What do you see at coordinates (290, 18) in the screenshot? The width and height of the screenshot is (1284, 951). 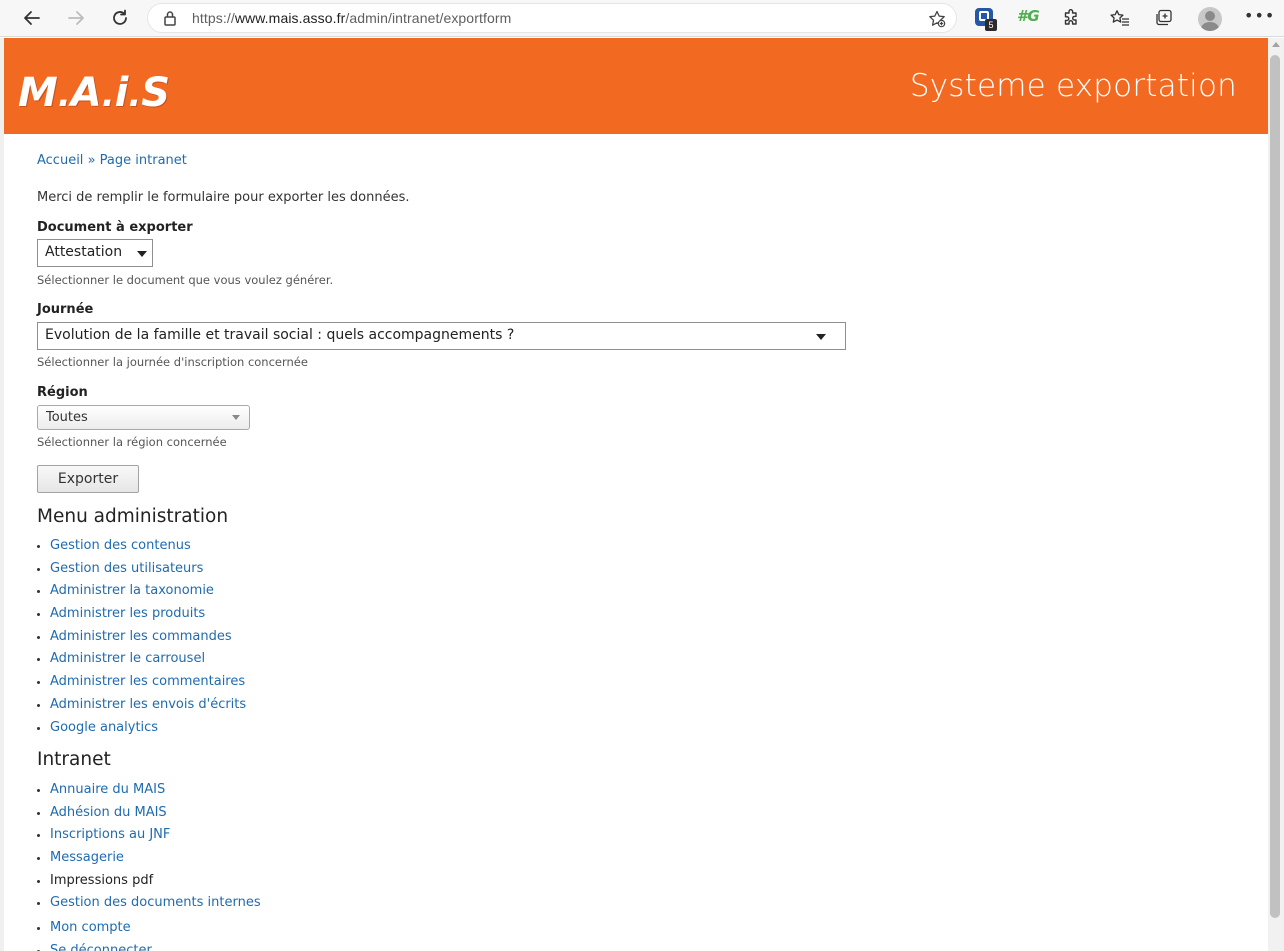 I see `url-host: www.mais.asso.fr` at bounding box center [290, 18].